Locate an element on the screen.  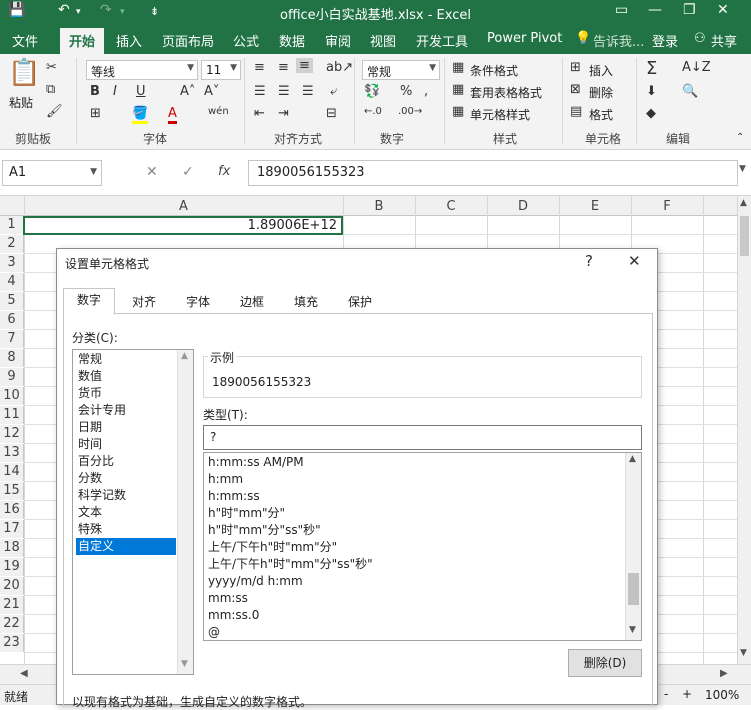
tab-insert: 插入 is located at coordinates (129, 40).